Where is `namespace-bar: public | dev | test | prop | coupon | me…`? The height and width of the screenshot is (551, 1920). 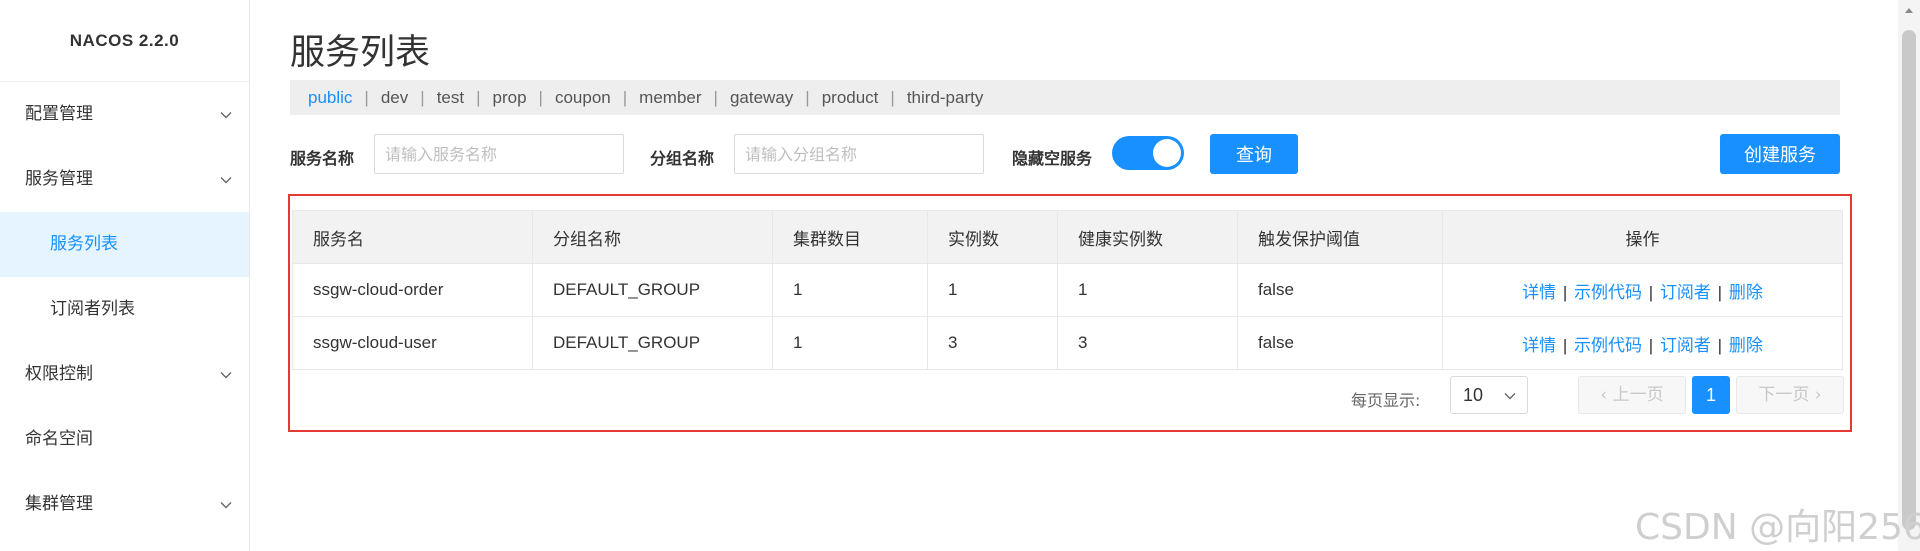
namespace-bar: public | dev | test | prop | coupon | me… is located at coordinates (1065, 97).